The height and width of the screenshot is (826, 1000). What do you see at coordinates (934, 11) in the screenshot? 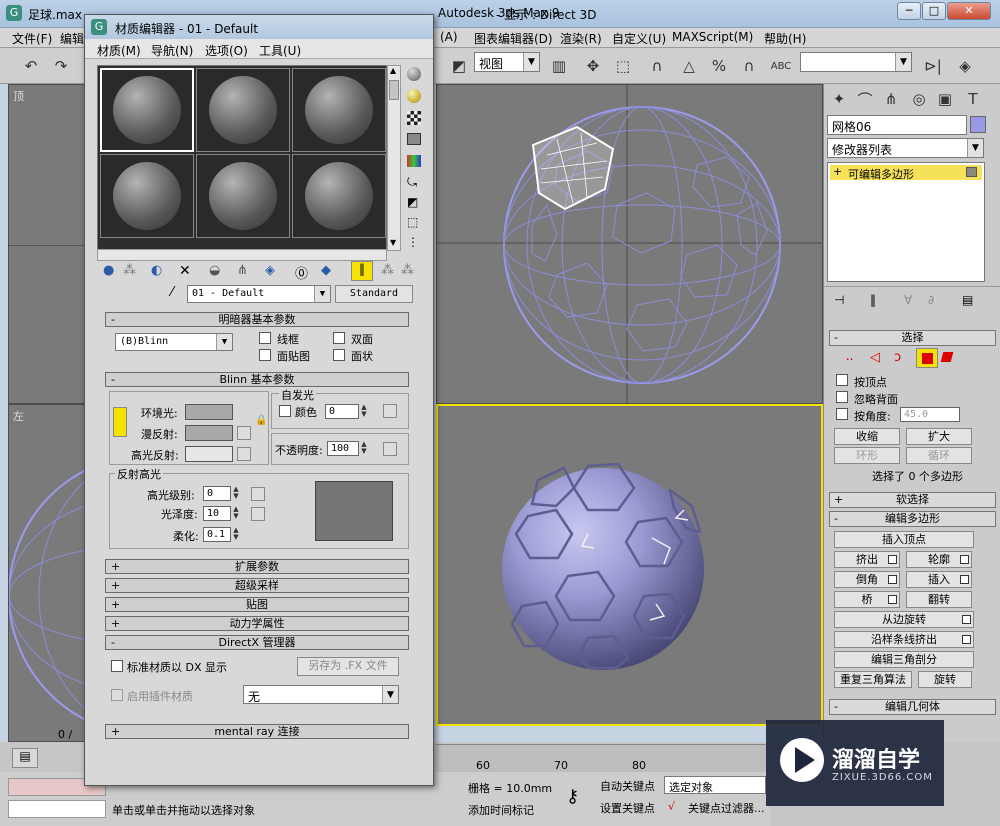
I see `maximize-button: □` at bounding box center [934, 11].